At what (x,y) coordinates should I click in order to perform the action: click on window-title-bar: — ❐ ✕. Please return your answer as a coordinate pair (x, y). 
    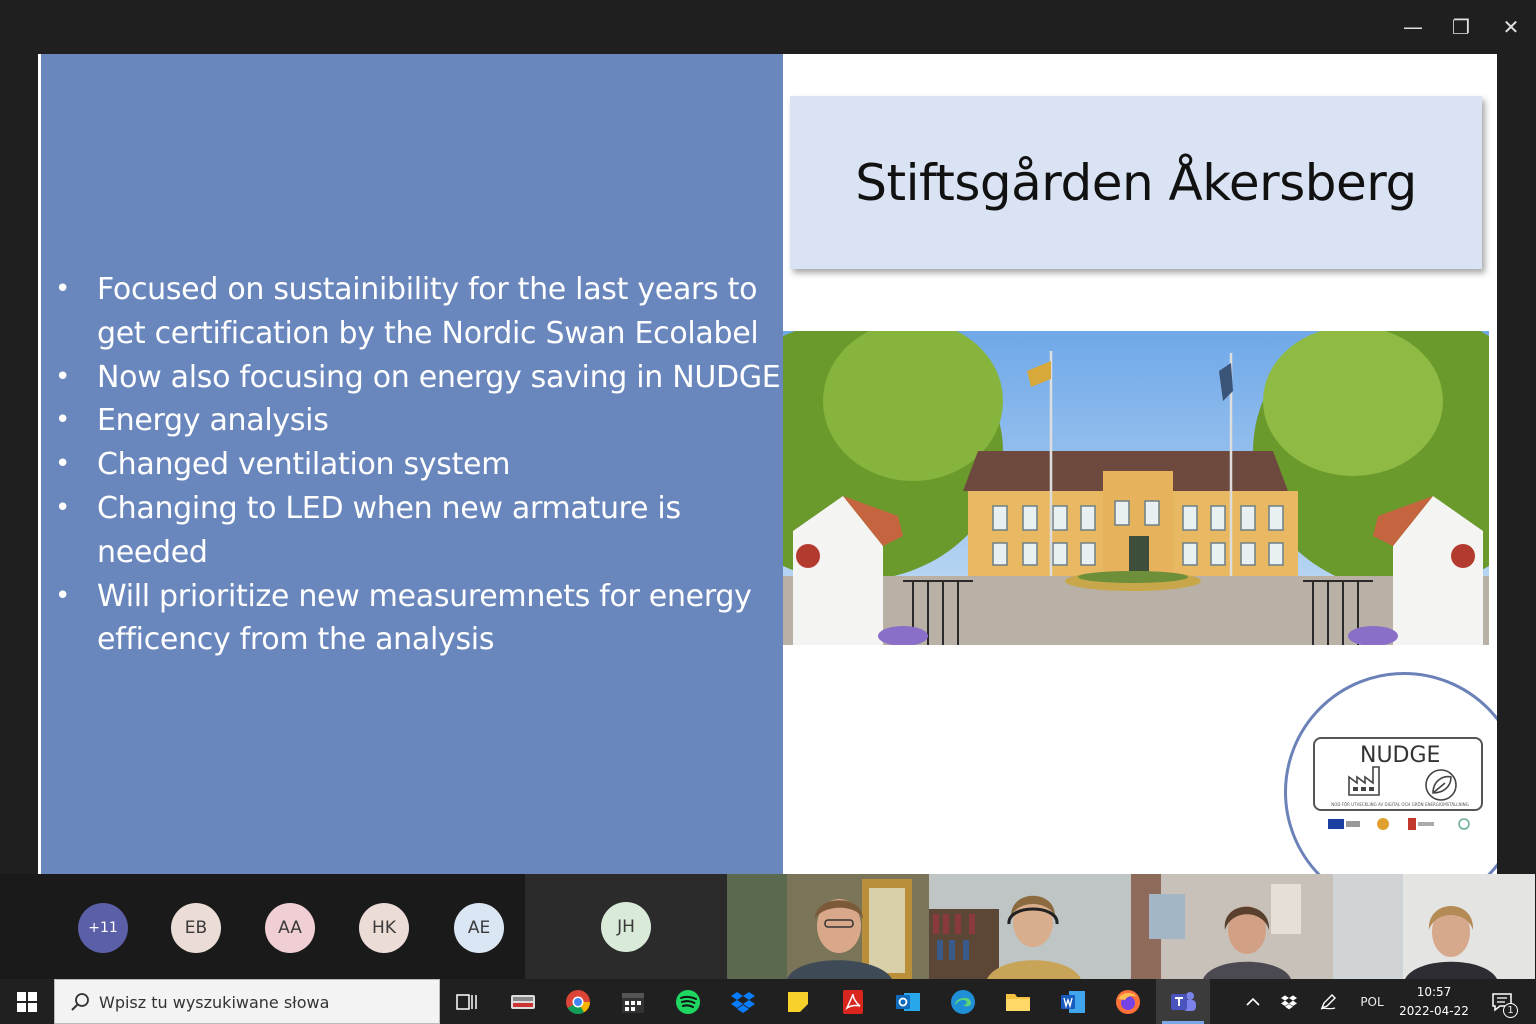
    Looking at the image, I should click on (768, 27).